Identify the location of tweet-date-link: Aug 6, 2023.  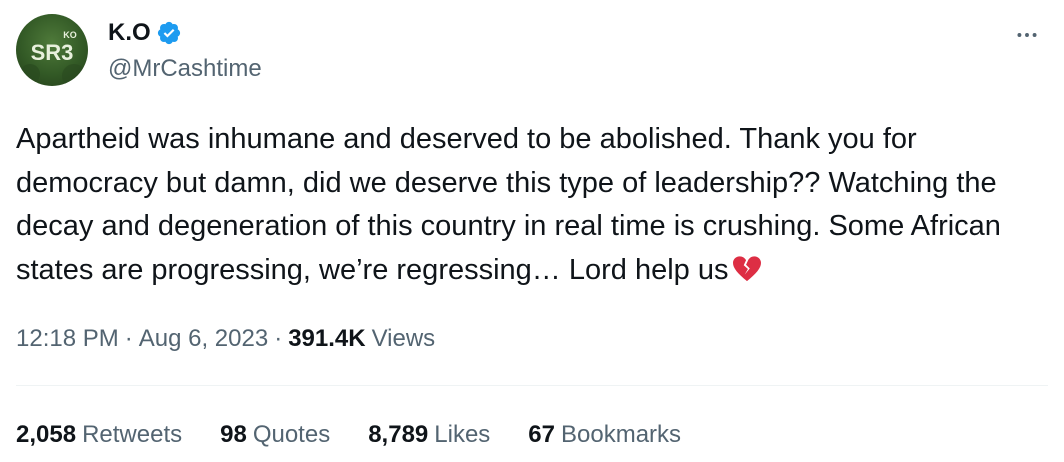
(203, 339).